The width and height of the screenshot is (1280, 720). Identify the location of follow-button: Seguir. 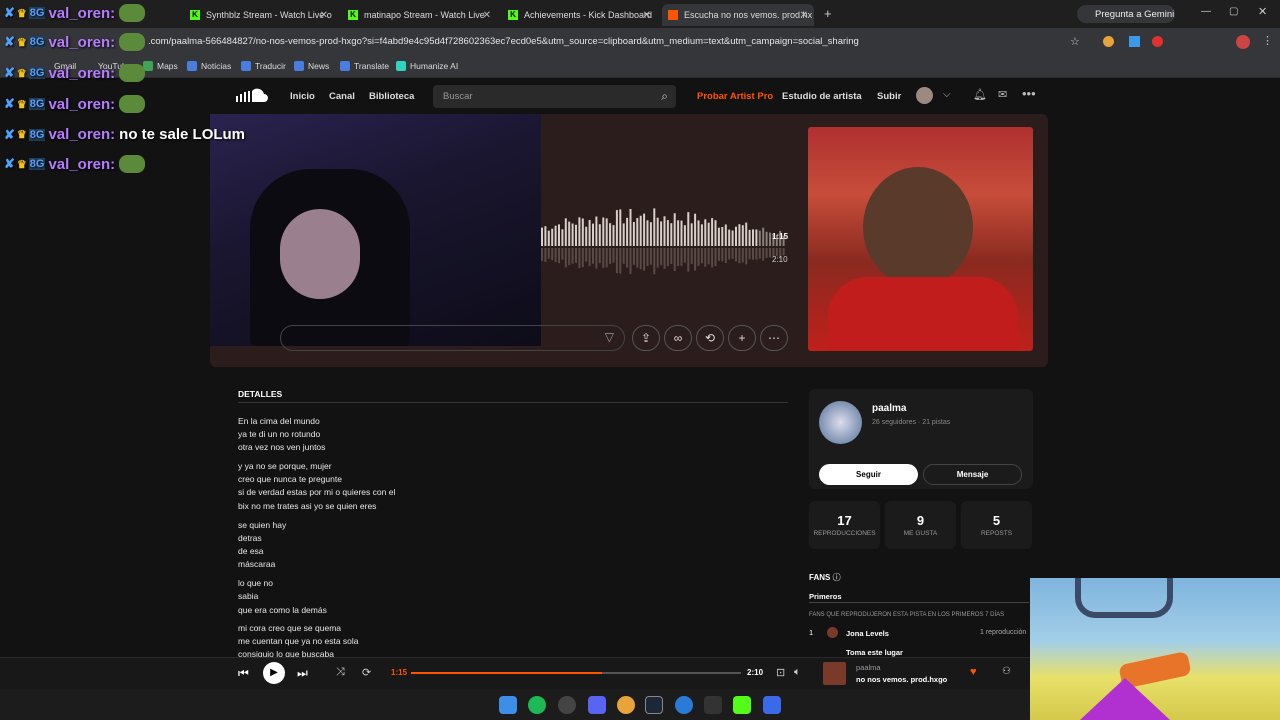
(868, 474).